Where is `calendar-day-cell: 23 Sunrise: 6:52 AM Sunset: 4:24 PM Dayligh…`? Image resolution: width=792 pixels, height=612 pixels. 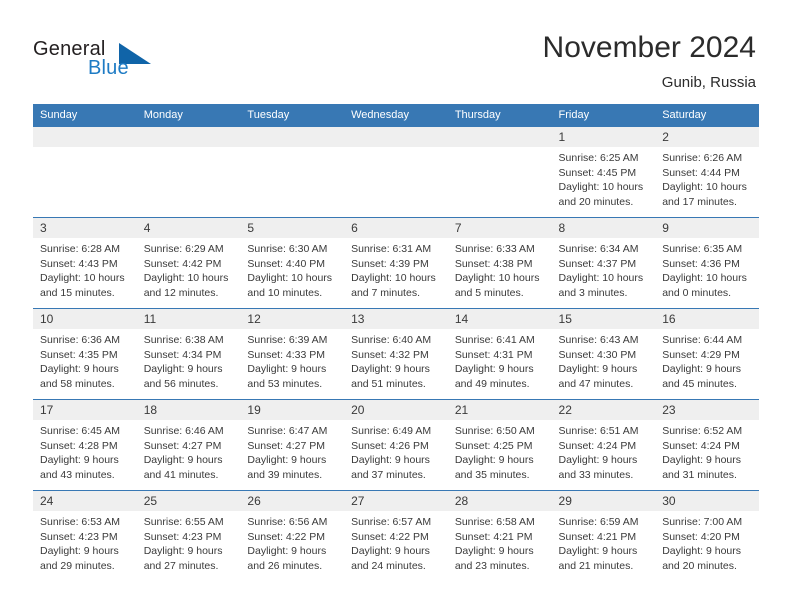 calendar-day-cell: 23 Sunrise: 6:52 AM Sunset: 4:24 PM Dayligh… is located at coordinates (707, 445).